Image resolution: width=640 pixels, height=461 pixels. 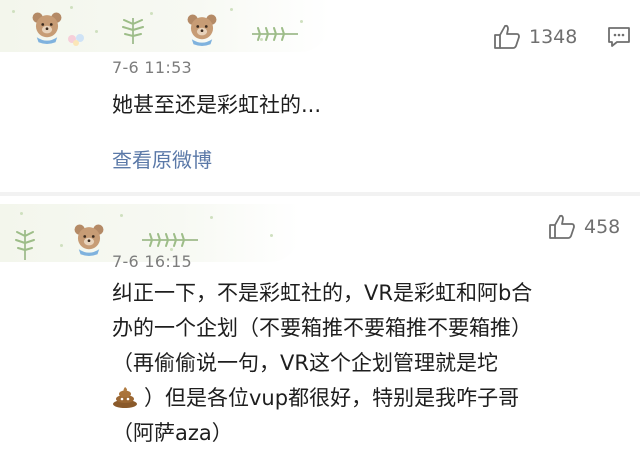 What do you see at coordinates (162, 158) in the screenshot?
I see `view-original-link: 查看原微博` at bounding box center [162, 158].